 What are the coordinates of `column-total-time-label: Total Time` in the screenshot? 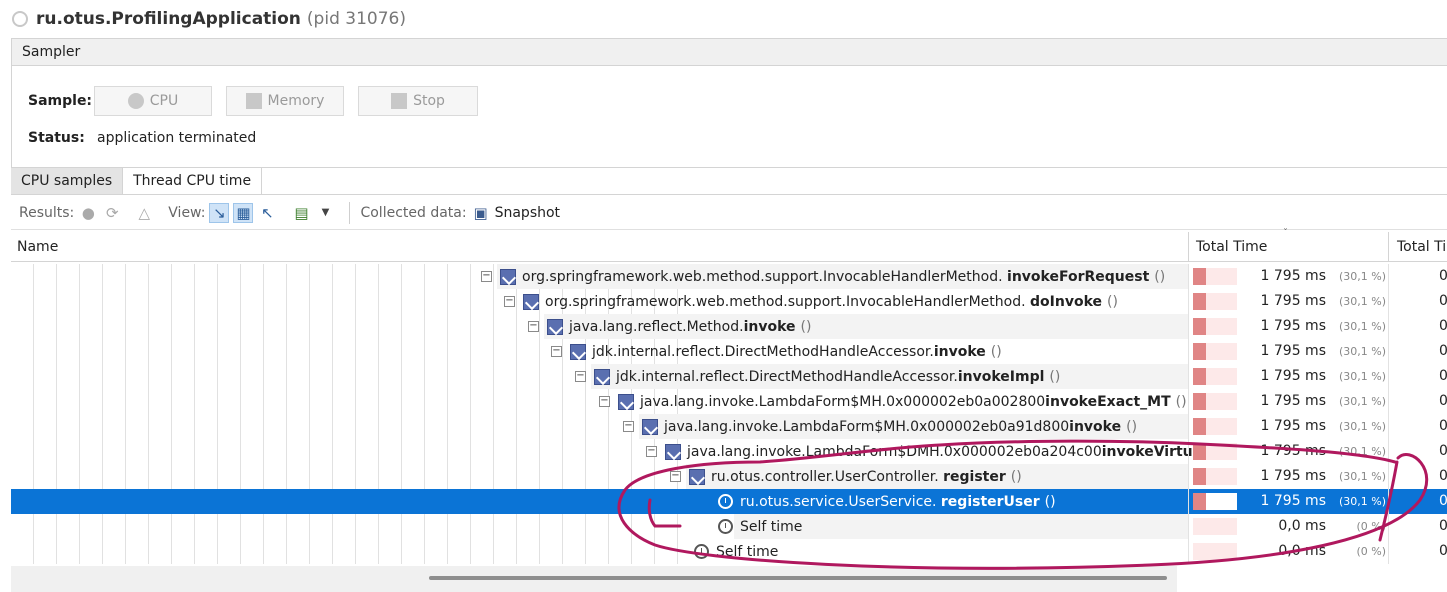 It's located at (1232, 247).